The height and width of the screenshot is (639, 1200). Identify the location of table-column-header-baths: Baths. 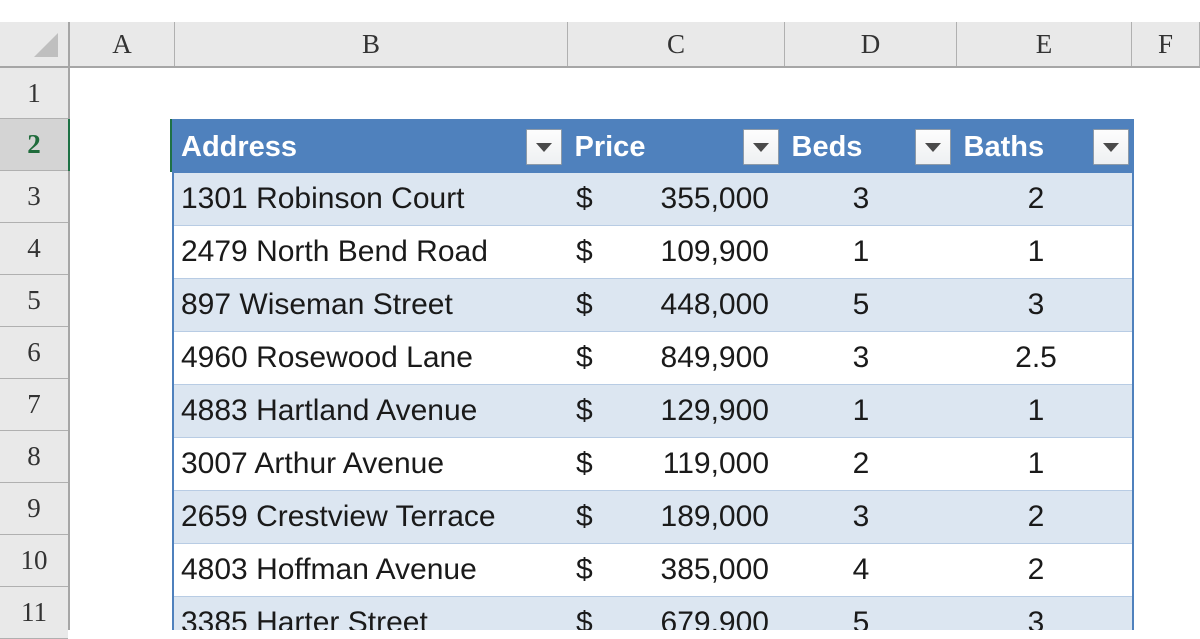
(1044, 146).